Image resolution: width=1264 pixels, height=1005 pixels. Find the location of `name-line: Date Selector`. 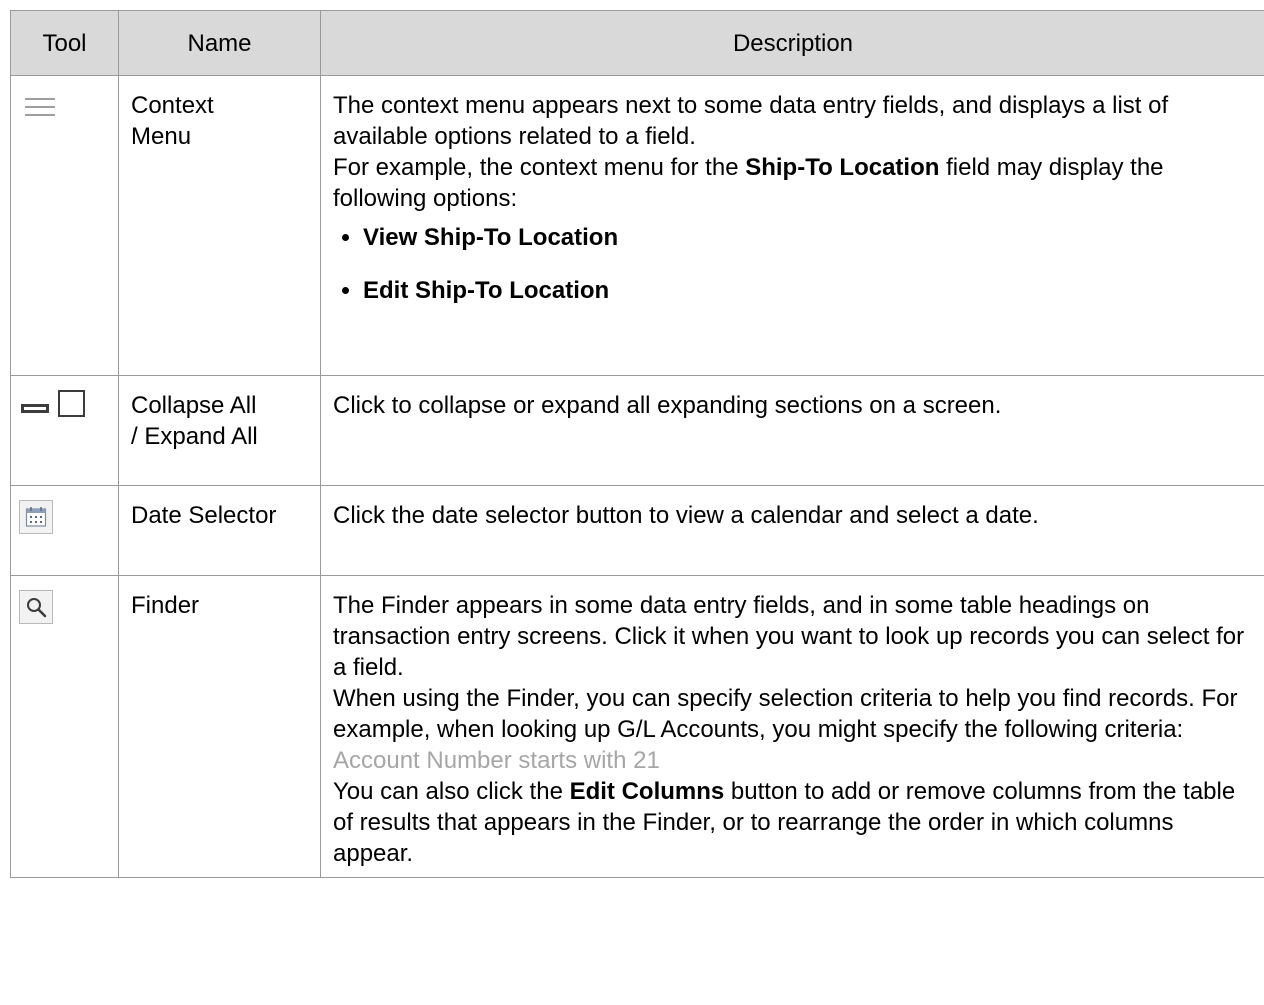

name-line: Date Selector is located at coordinates (204, 515).